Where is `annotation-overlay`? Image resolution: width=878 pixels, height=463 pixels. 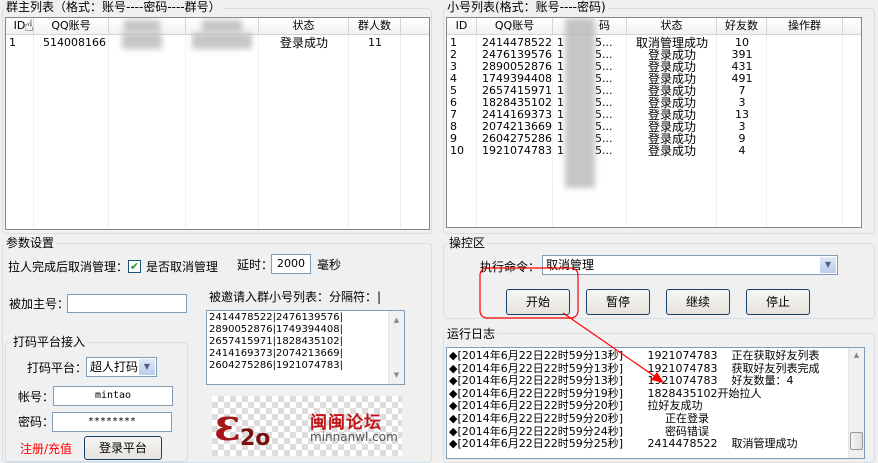
annotation-overlay is located at coordinates (571, 325).